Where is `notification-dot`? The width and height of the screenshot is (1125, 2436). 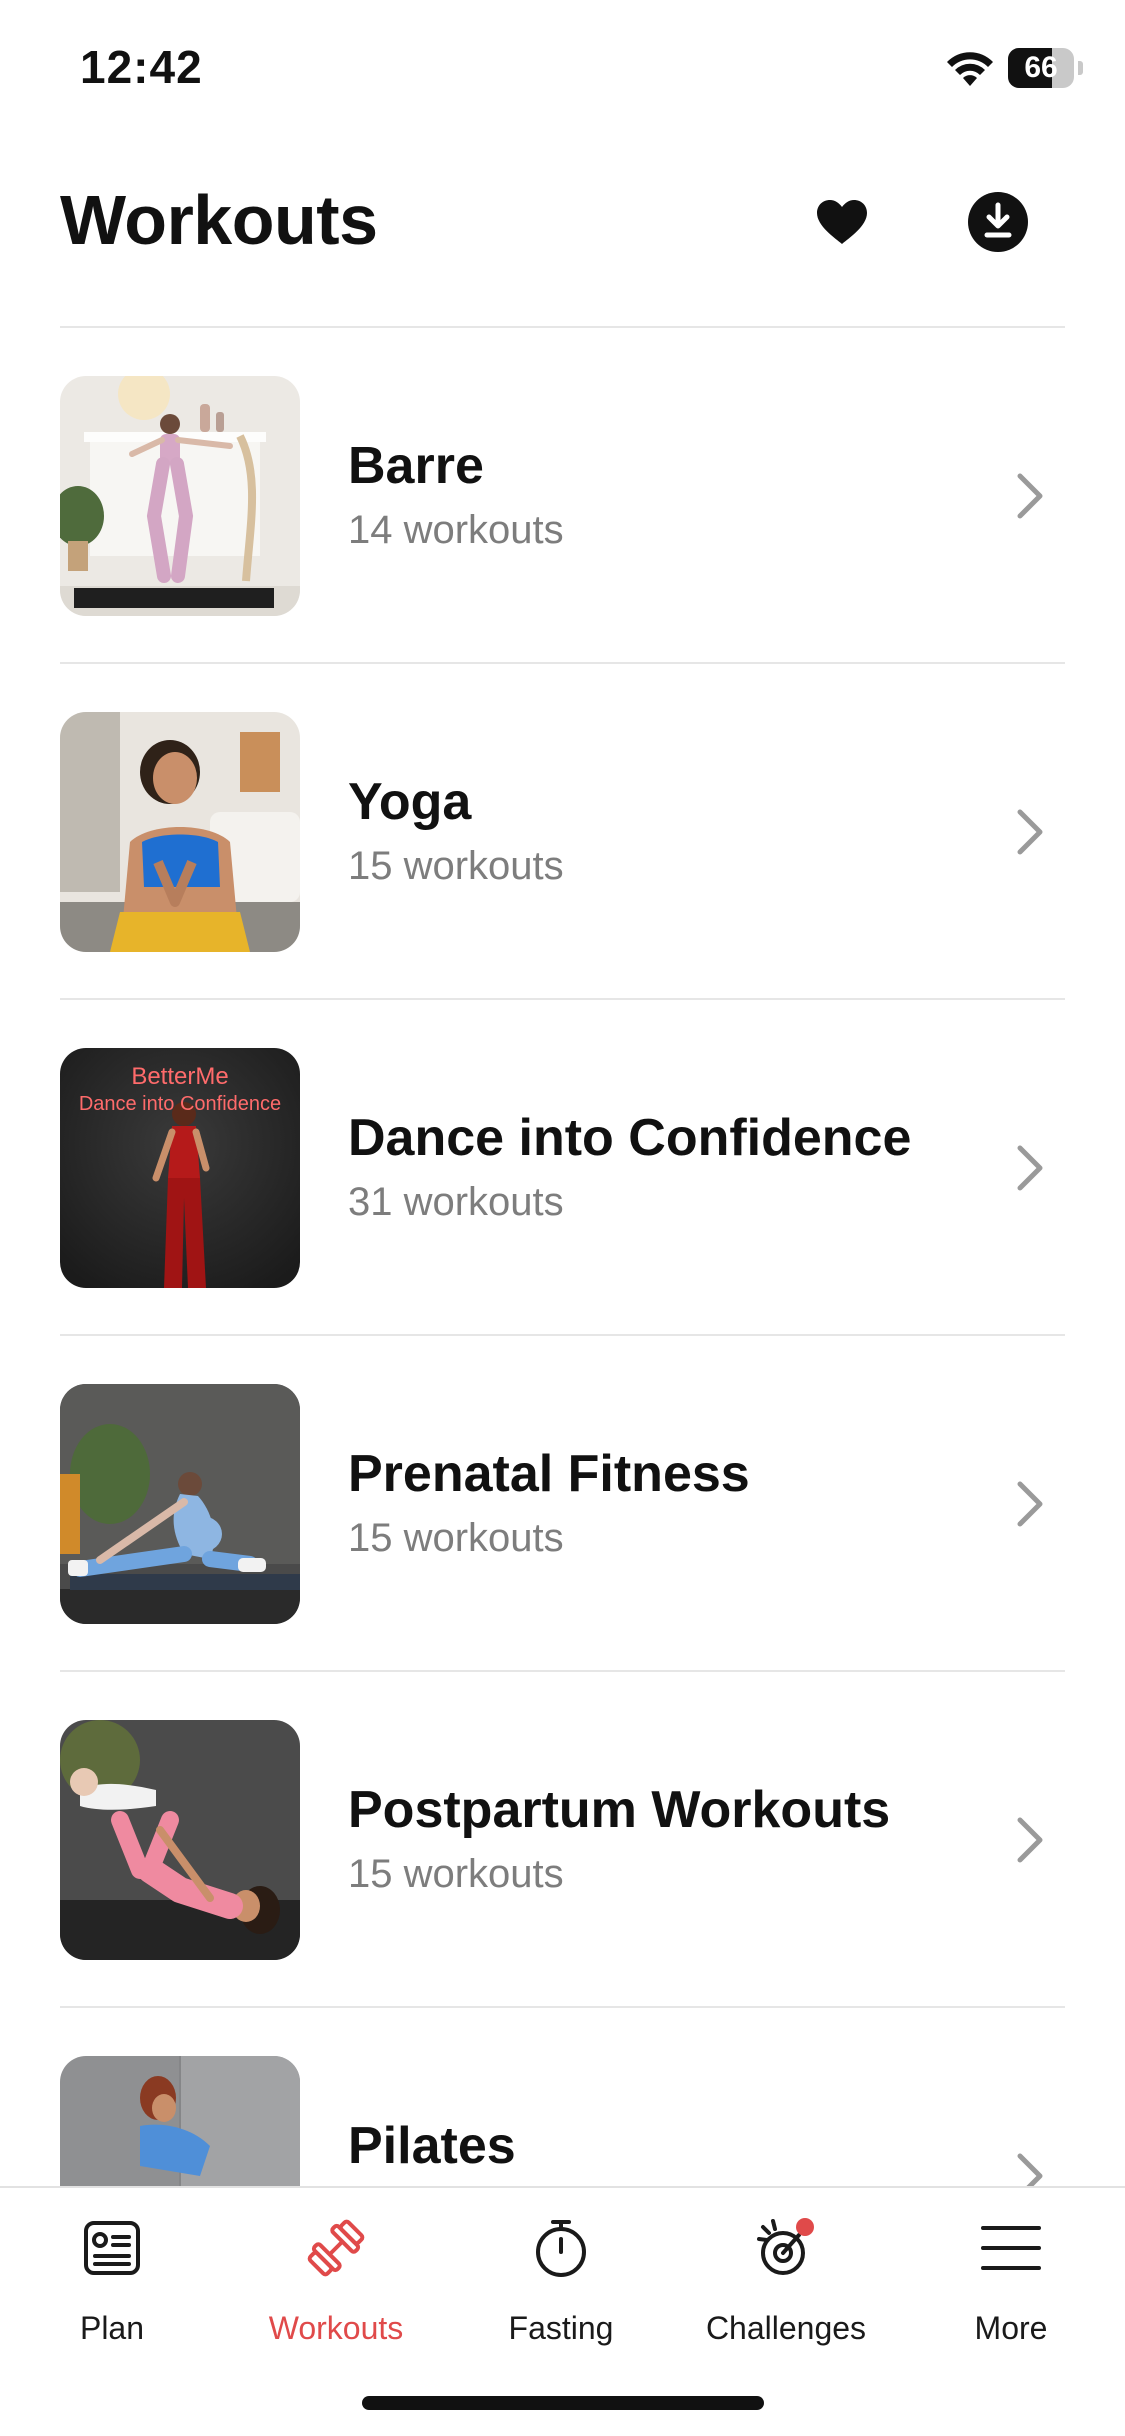
notification-dot is located at coordinates (805, 2227).